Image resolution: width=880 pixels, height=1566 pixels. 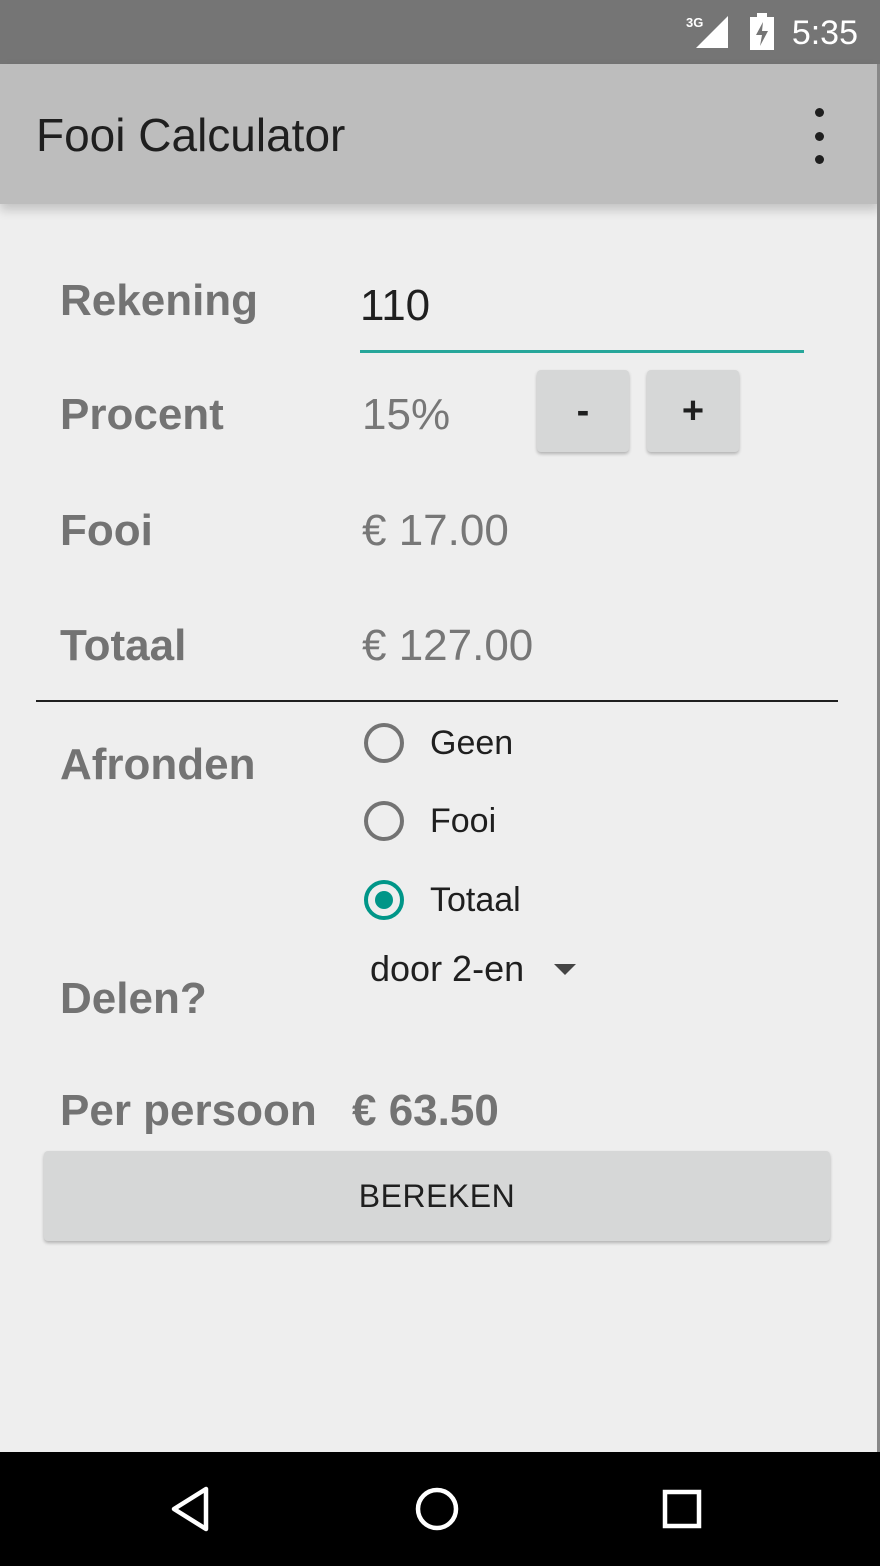 I want to click on radio-label: Totaal, so click(x=475, y=899).